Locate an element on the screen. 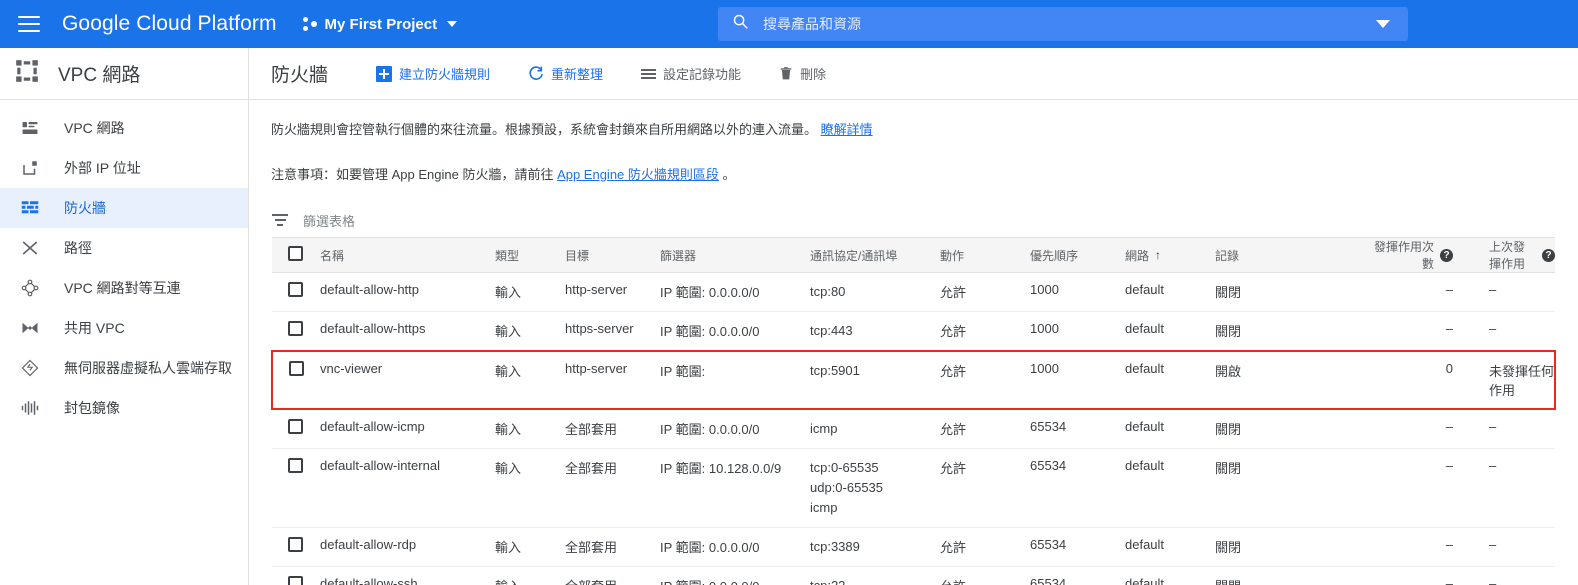 The image size is (1578, 585). rule-name: default-allow-https is located at coordinates (407, 331).